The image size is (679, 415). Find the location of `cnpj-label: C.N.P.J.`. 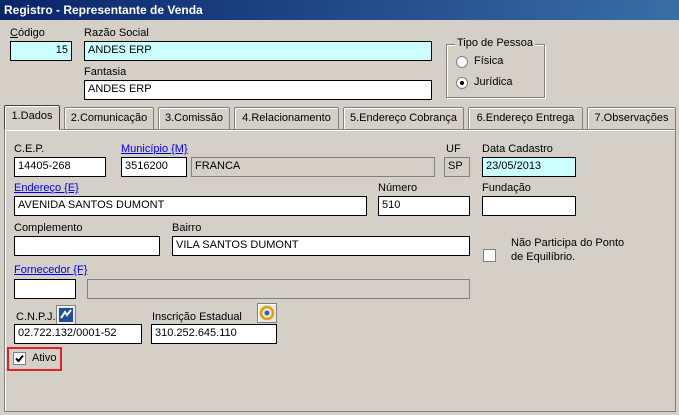

cnpj-label: C.N.P.J. is located at coordinates (36, 317).